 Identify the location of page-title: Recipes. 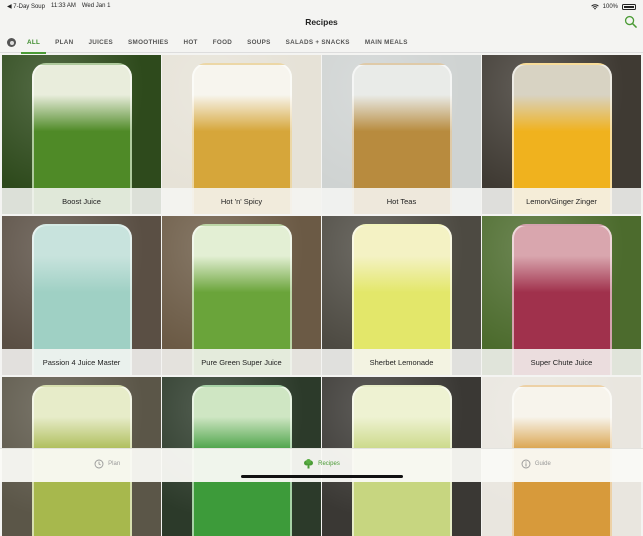
(321, 22).